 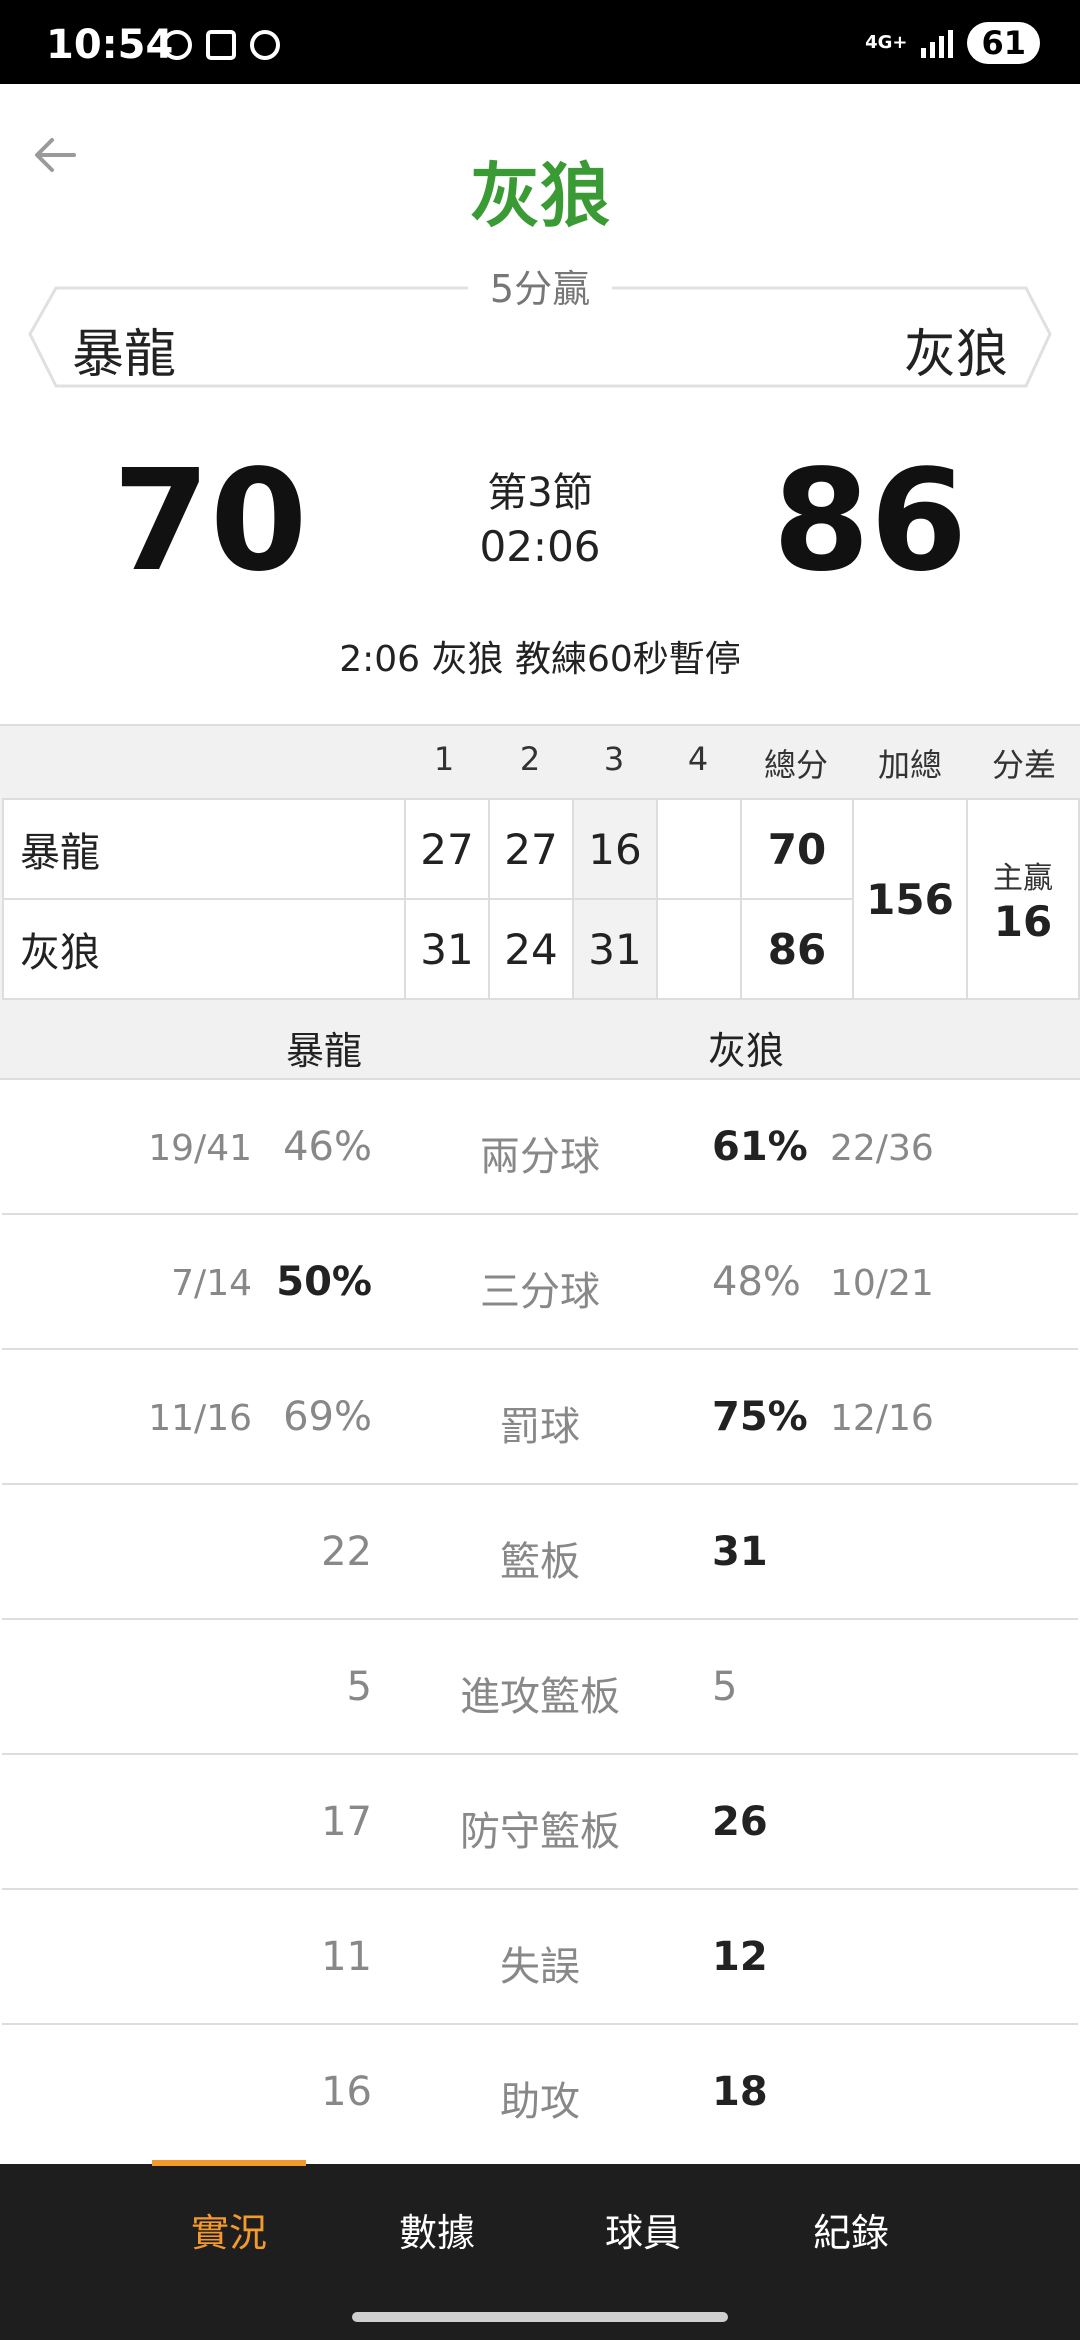 I want to click on diff-value: 16, so click(x=1023, y=921).